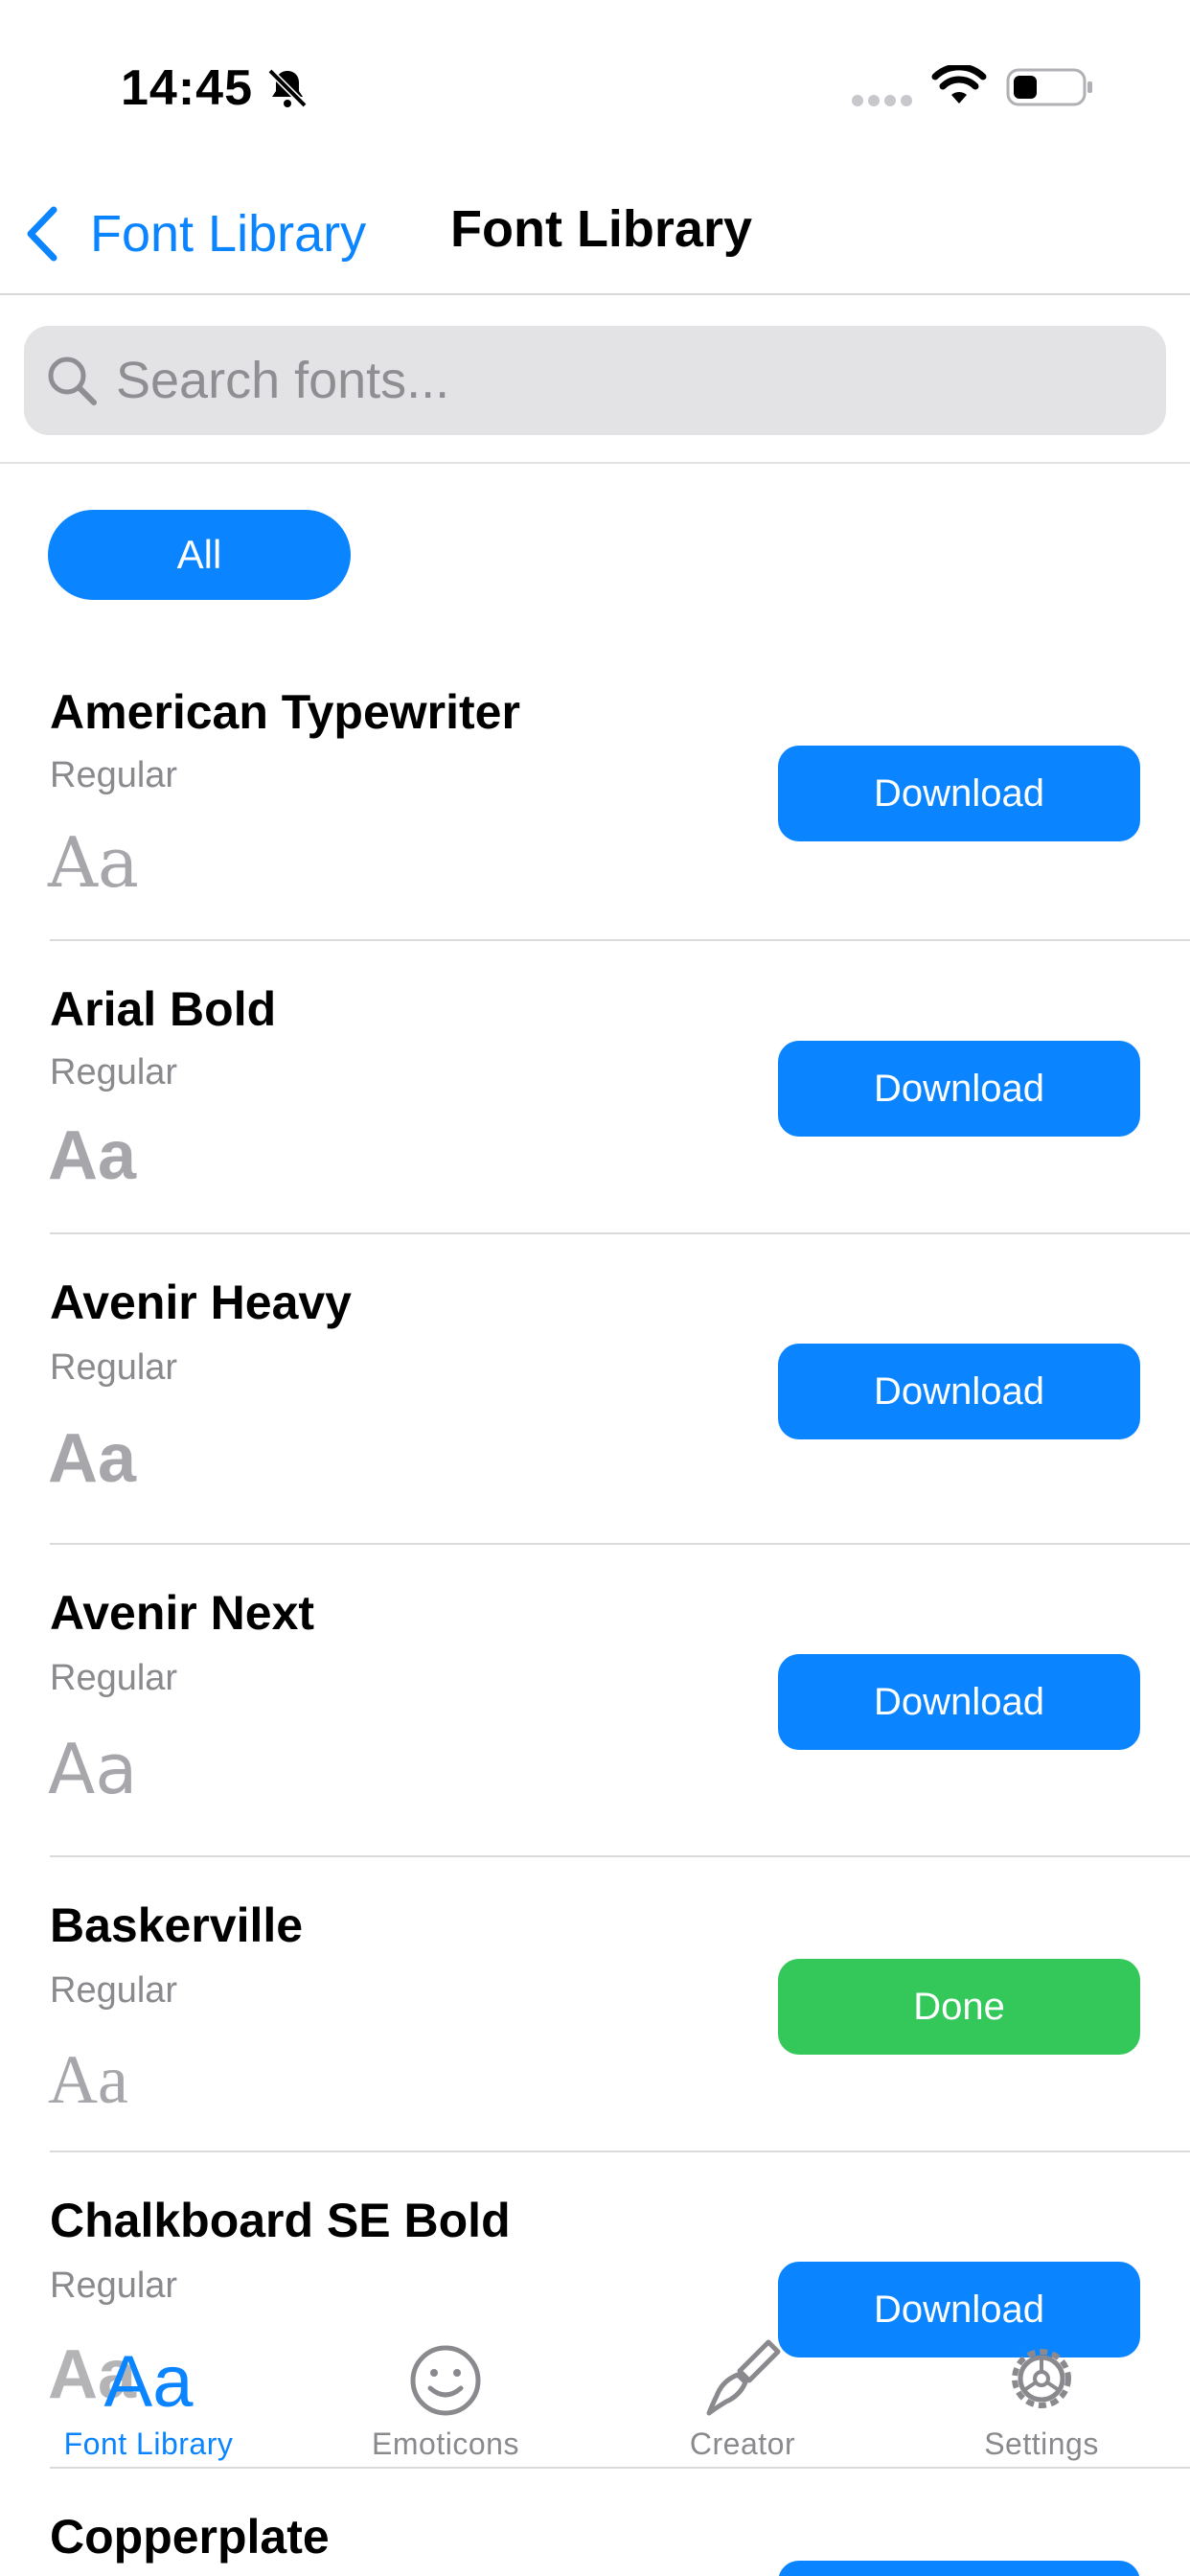  I want to click on font-name: Arial Bold, so click(163, 1009).